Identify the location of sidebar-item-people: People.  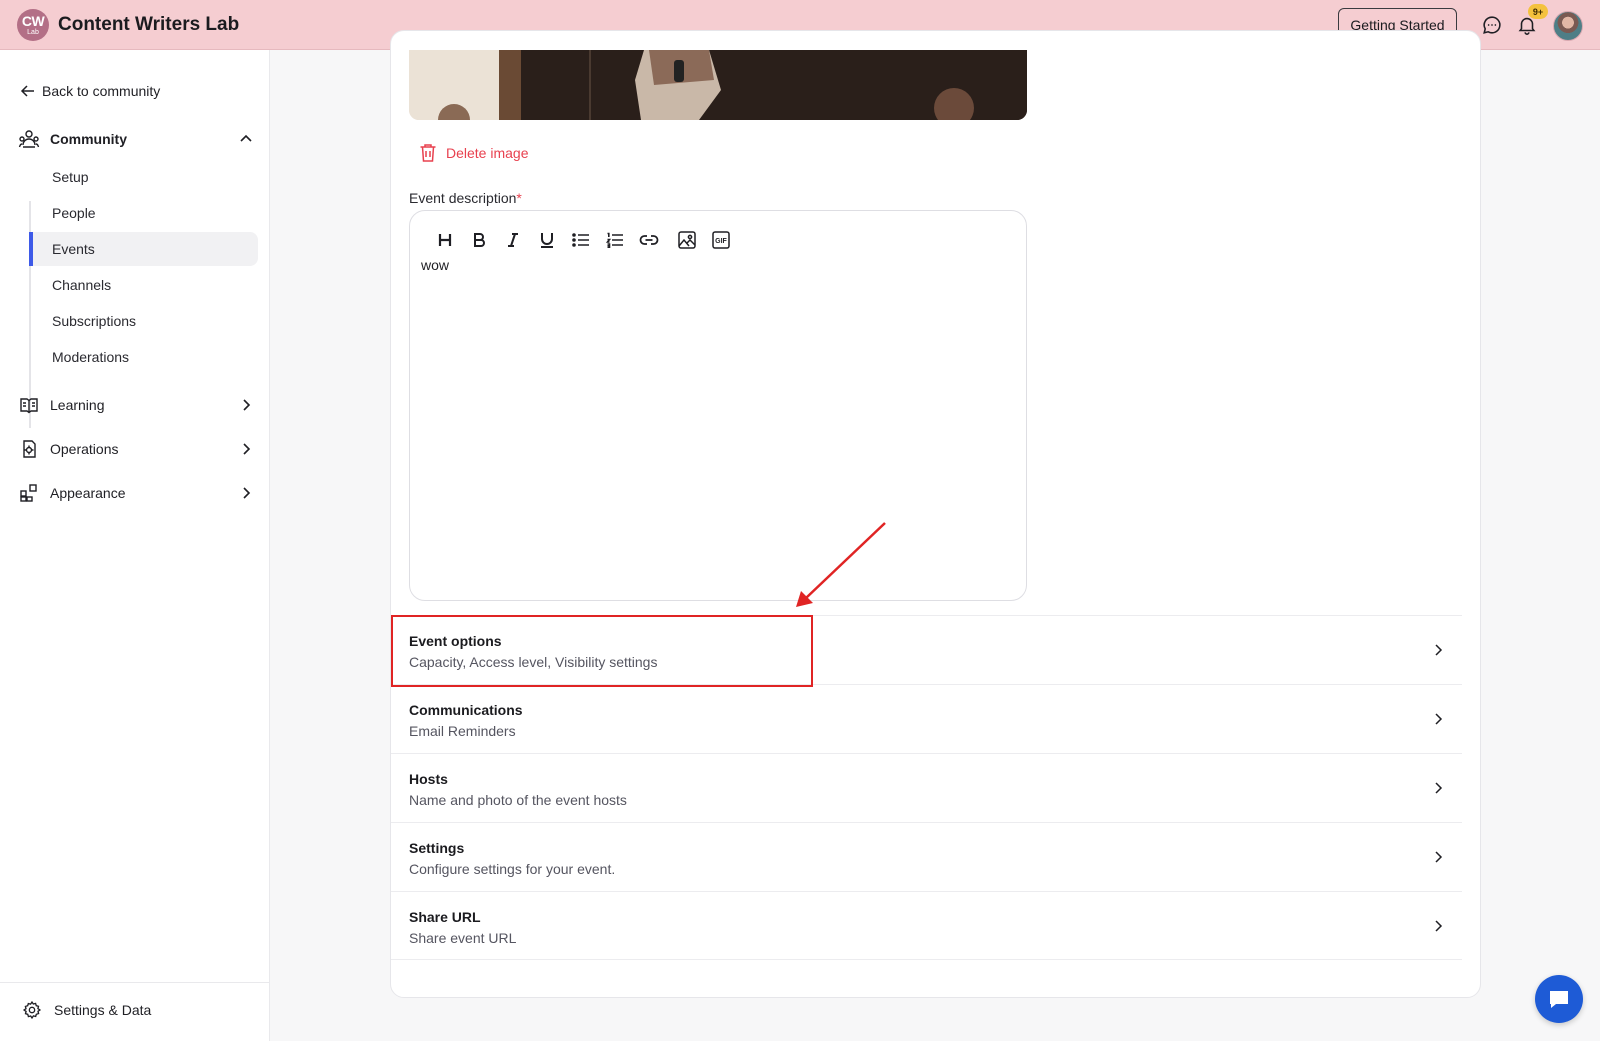
(143, 213).